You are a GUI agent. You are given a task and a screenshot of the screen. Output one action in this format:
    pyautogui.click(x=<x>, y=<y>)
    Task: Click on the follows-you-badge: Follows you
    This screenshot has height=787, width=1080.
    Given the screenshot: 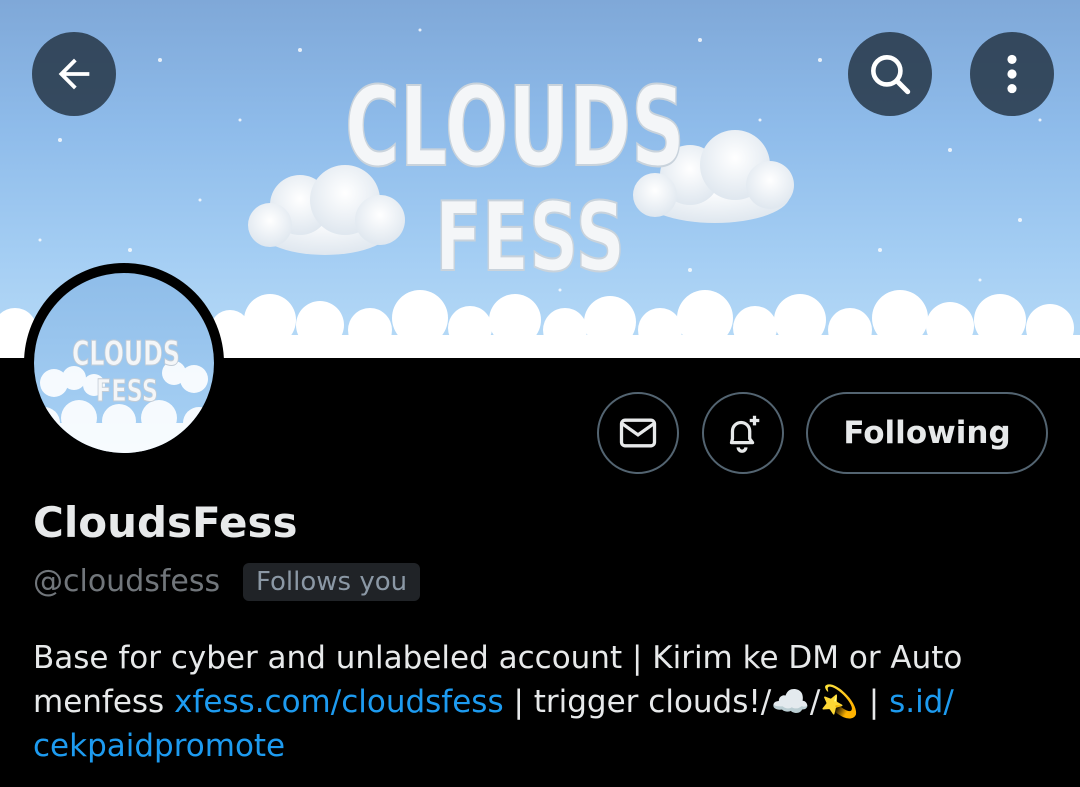 What is the action you would take?
    pyautogui.click(x=332, y=582)
    